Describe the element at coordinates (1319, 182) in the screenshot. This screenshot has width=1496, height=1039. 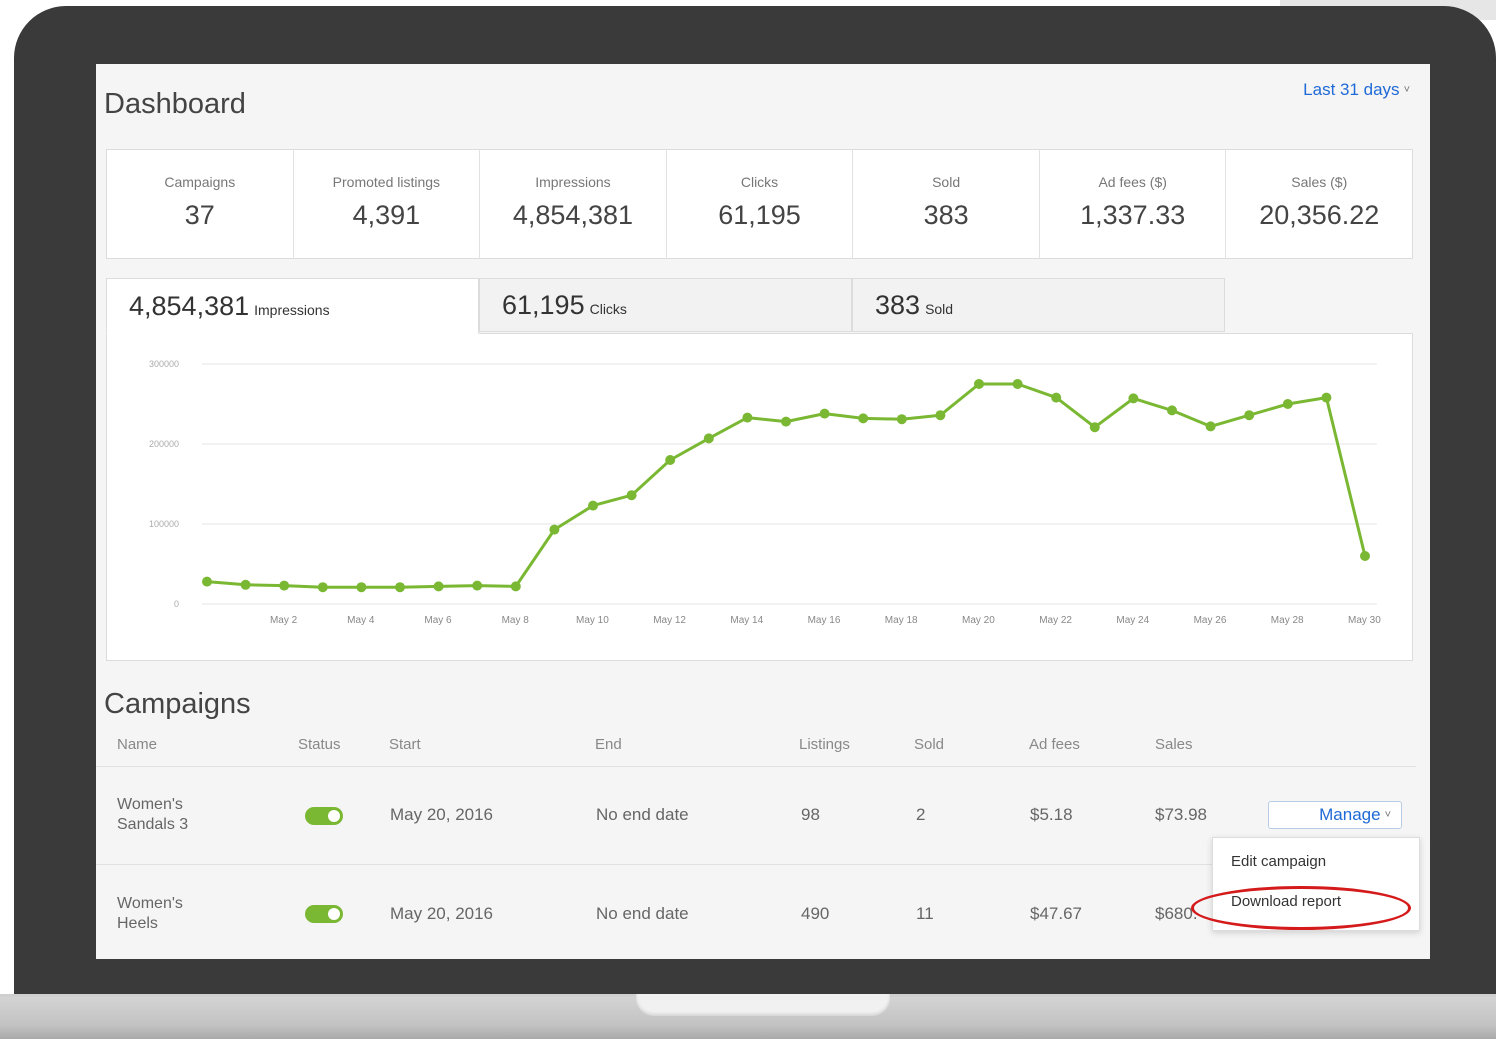
I see `stat-label: Sales ($)` at that location.